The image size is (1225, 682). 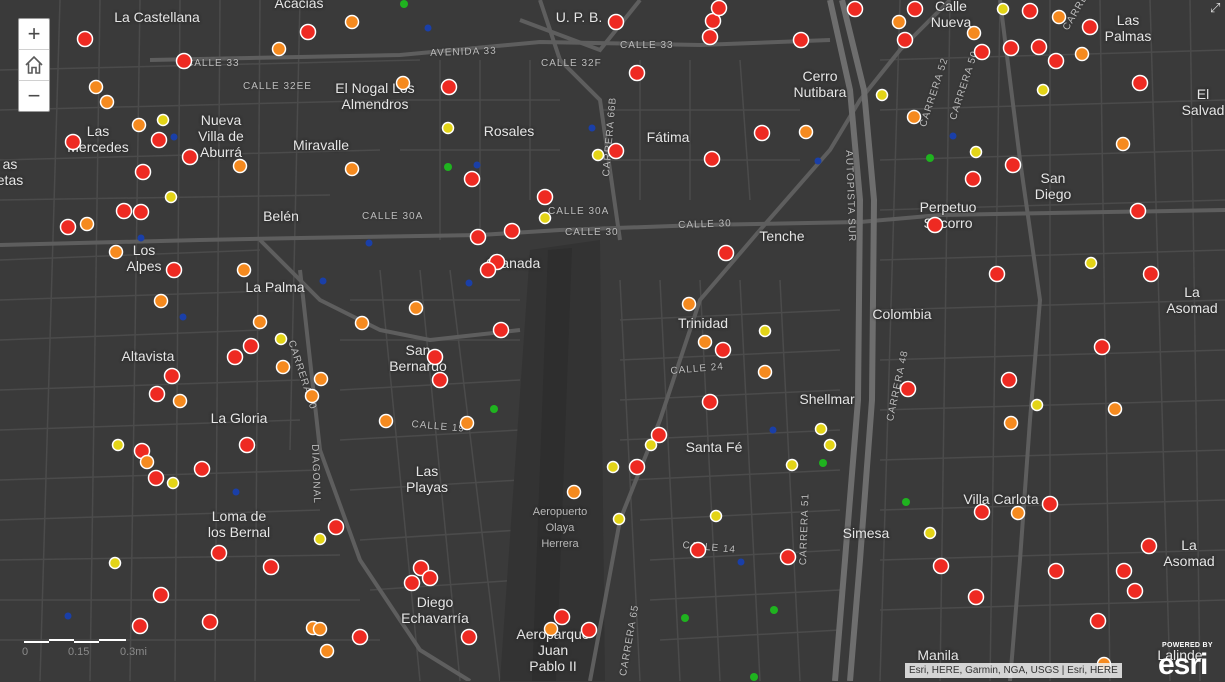 I want to click on expand-icon: ⤢, so click(x=1217, y=8).